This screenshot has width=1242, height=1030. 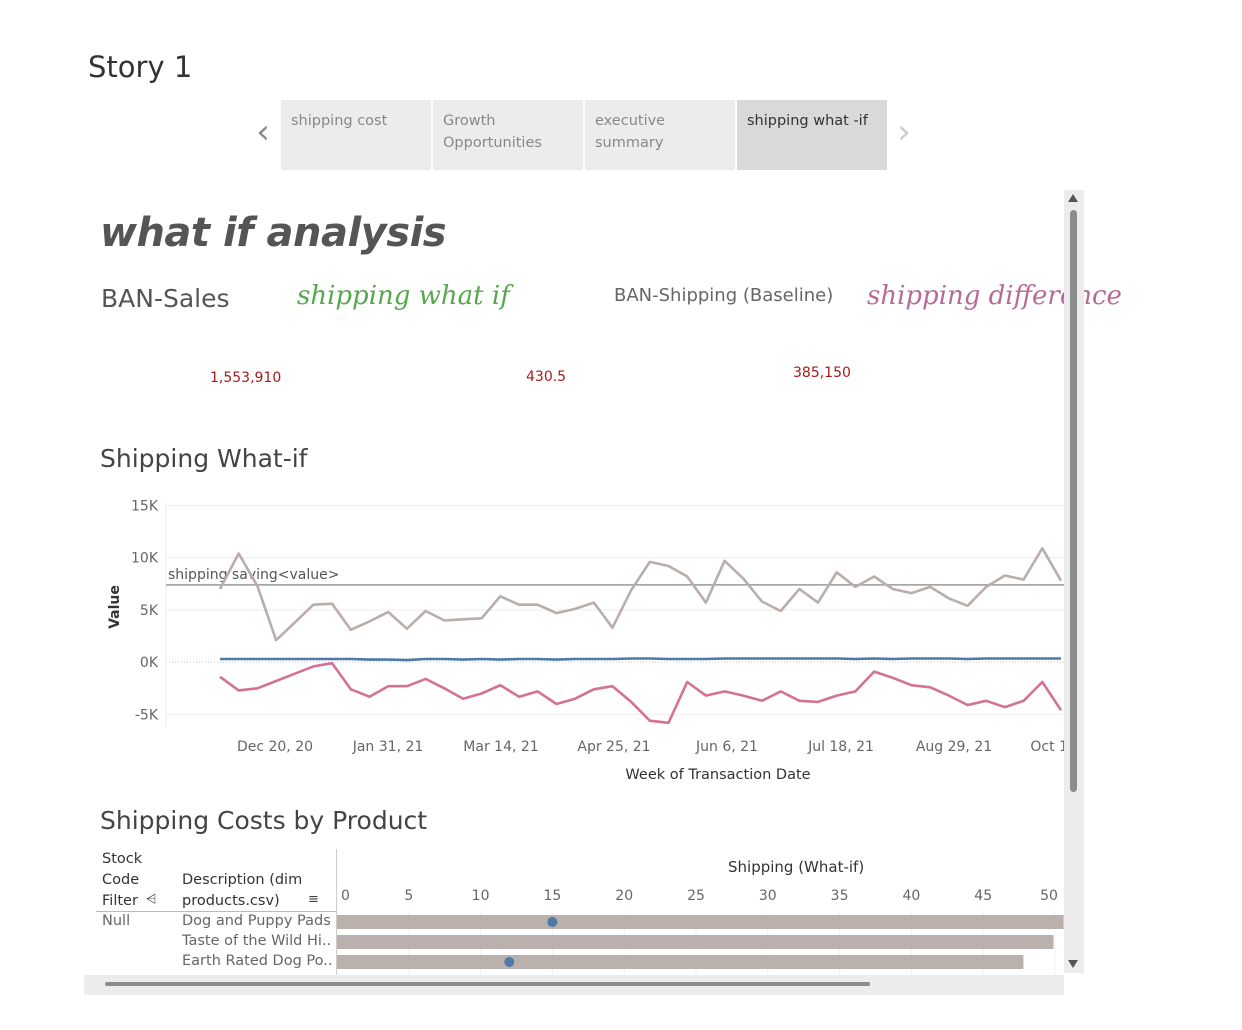 I want to click on x-tick-label: Dec 20, 20, so click(x=275, y=747).